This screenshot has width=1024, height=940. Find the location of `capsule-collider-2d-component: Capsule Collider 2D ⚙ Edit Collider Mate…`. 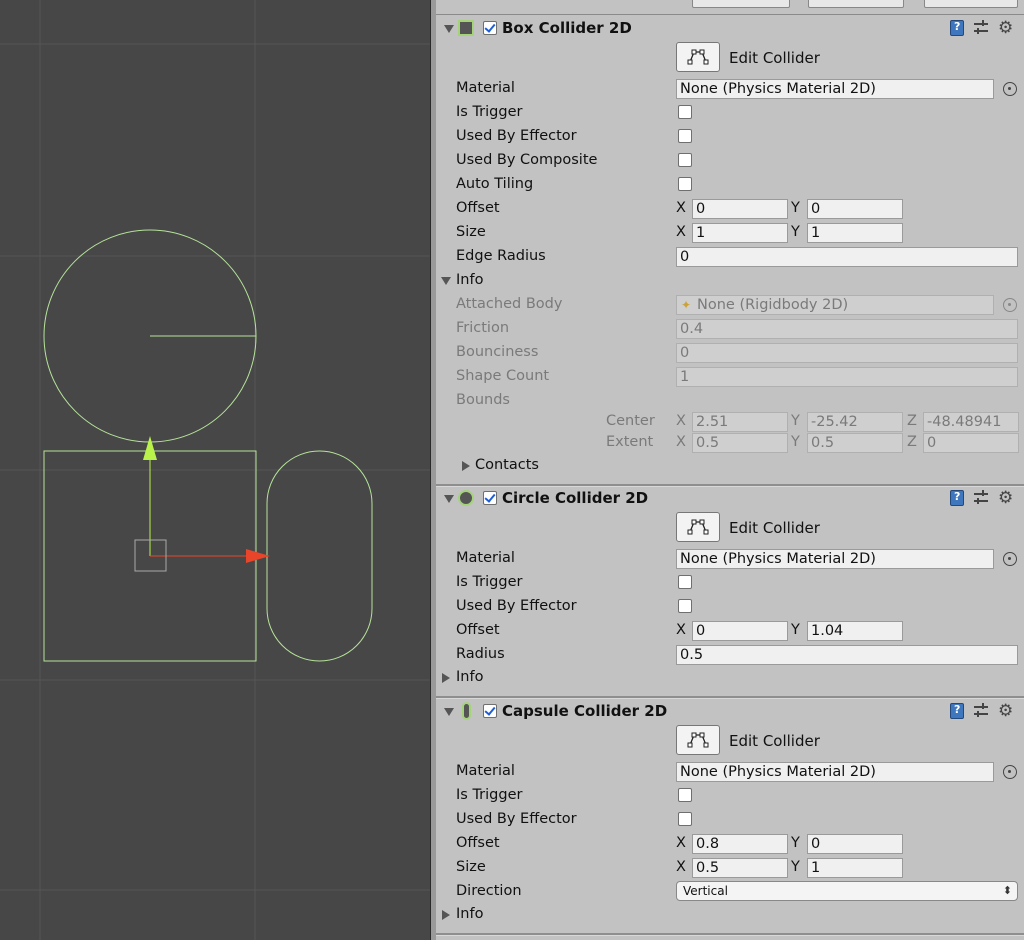

capsule-collider-2d-component: Capsule Collider 2D ⚙ Edit Collider Mate… is located at coordinates (730, 818).